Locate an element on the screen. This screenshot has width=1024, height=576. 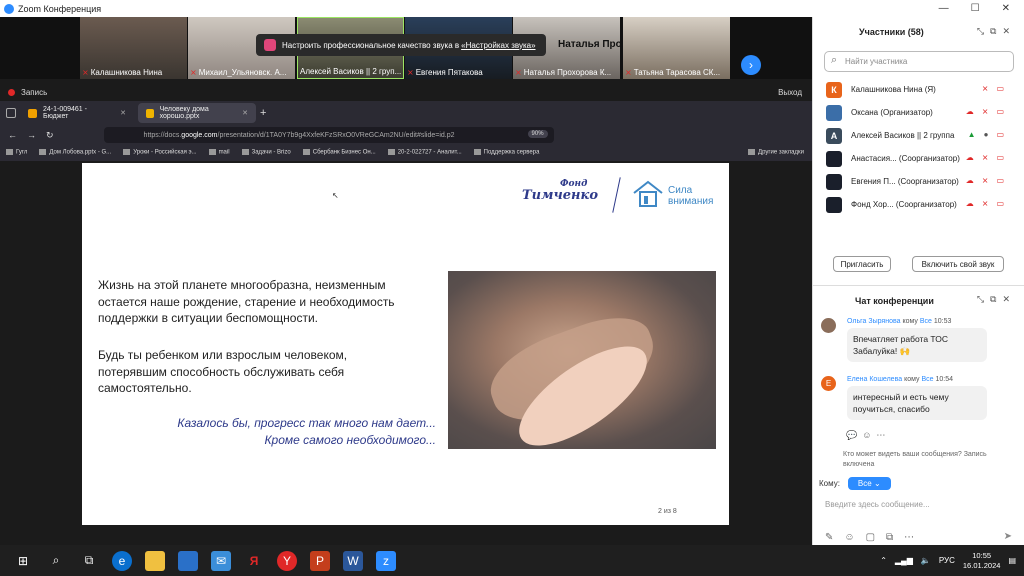
gallery-next-arrow-icon: › is located at coordinates (751, 65).